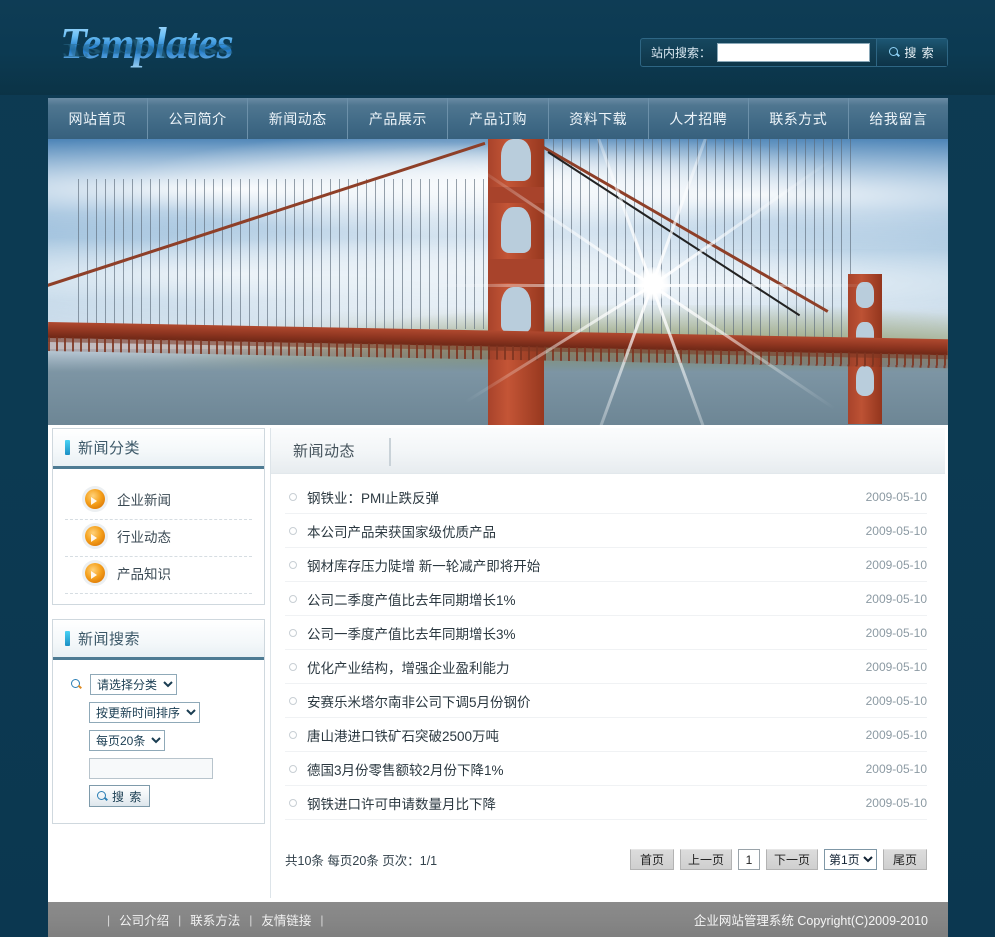 This screenshot has width=995, height=937. I want to click on sidebar-item-company-news: 企业新闻, so click(158, 501).